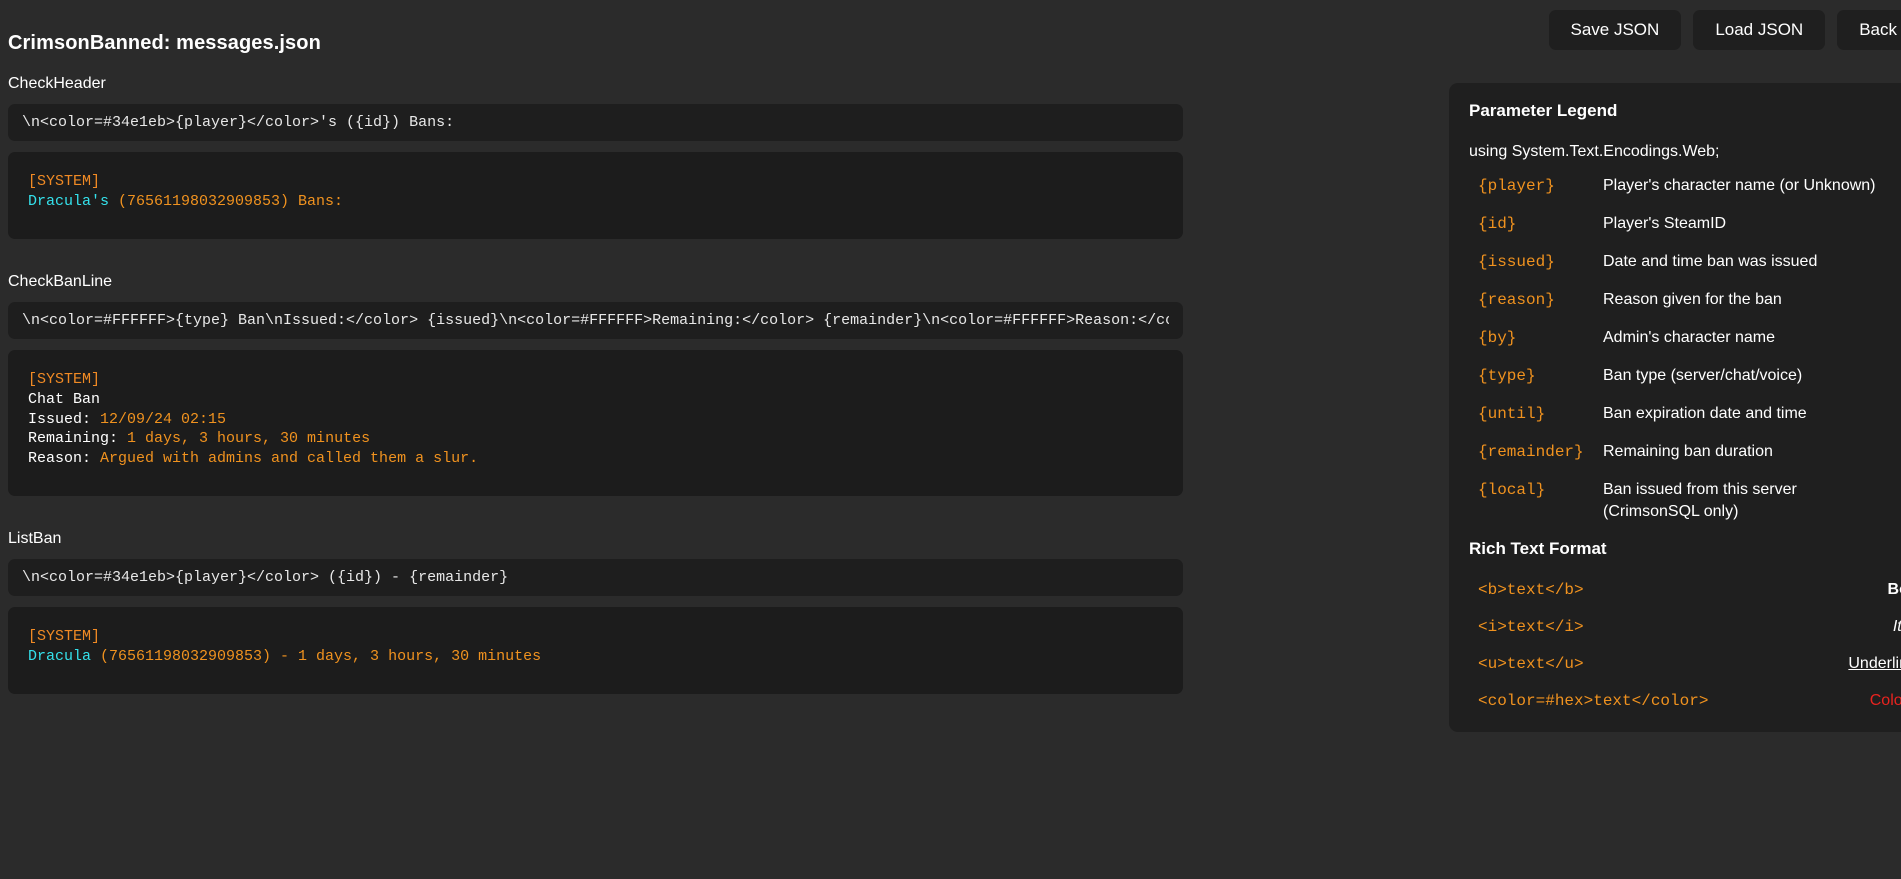  What do you see at coordinates (1516, 262) in the screenshot?
I see `param-key: {issued}` at bounding box center [1516, 262].